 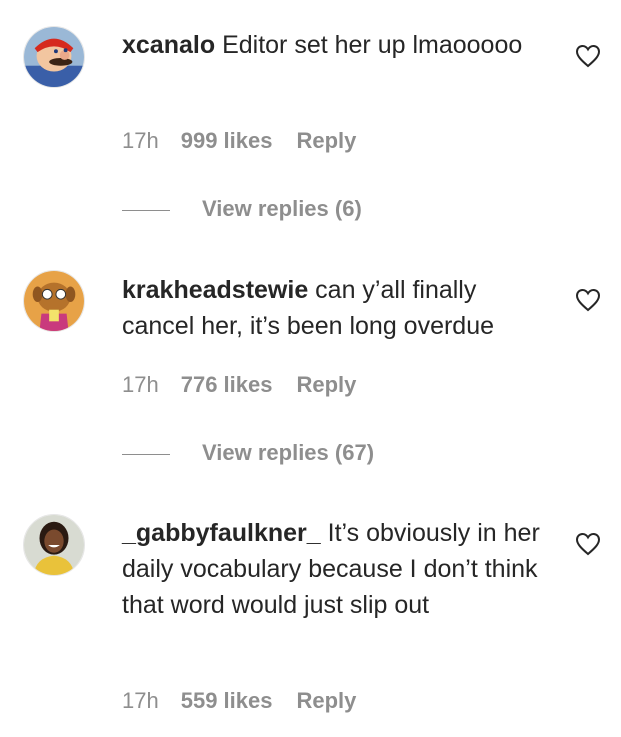 I want to click on comment-meta: 17h 559 likes Reply, so click(x=239, y=701).